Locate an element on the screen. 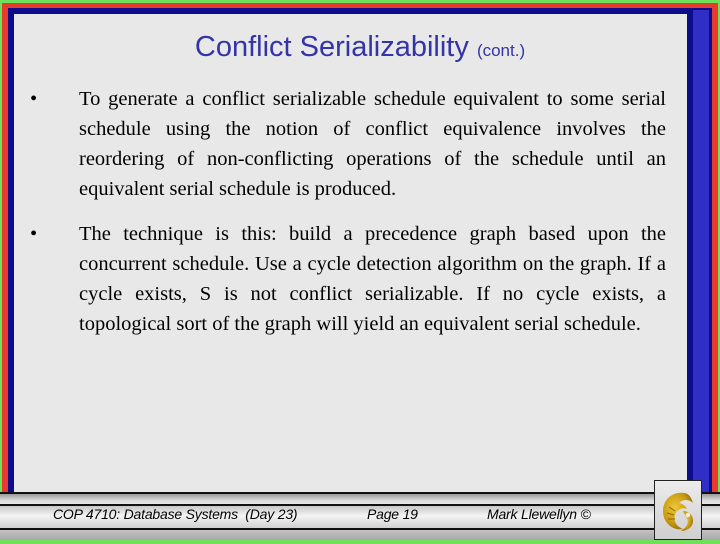  slide-title-main: Conflict Serializability is located at coordinates (331, 47).